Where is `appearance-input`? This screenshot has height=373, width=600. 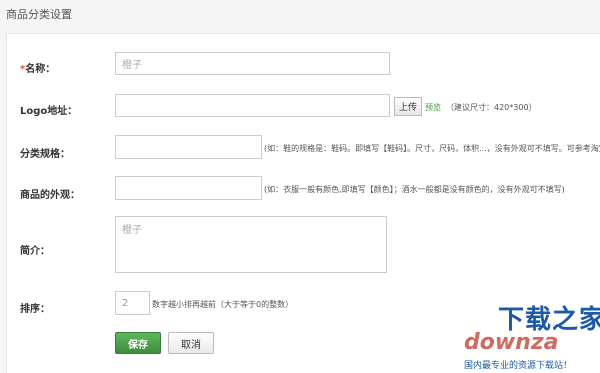
appearance-input is located at coordinates (188, 188).